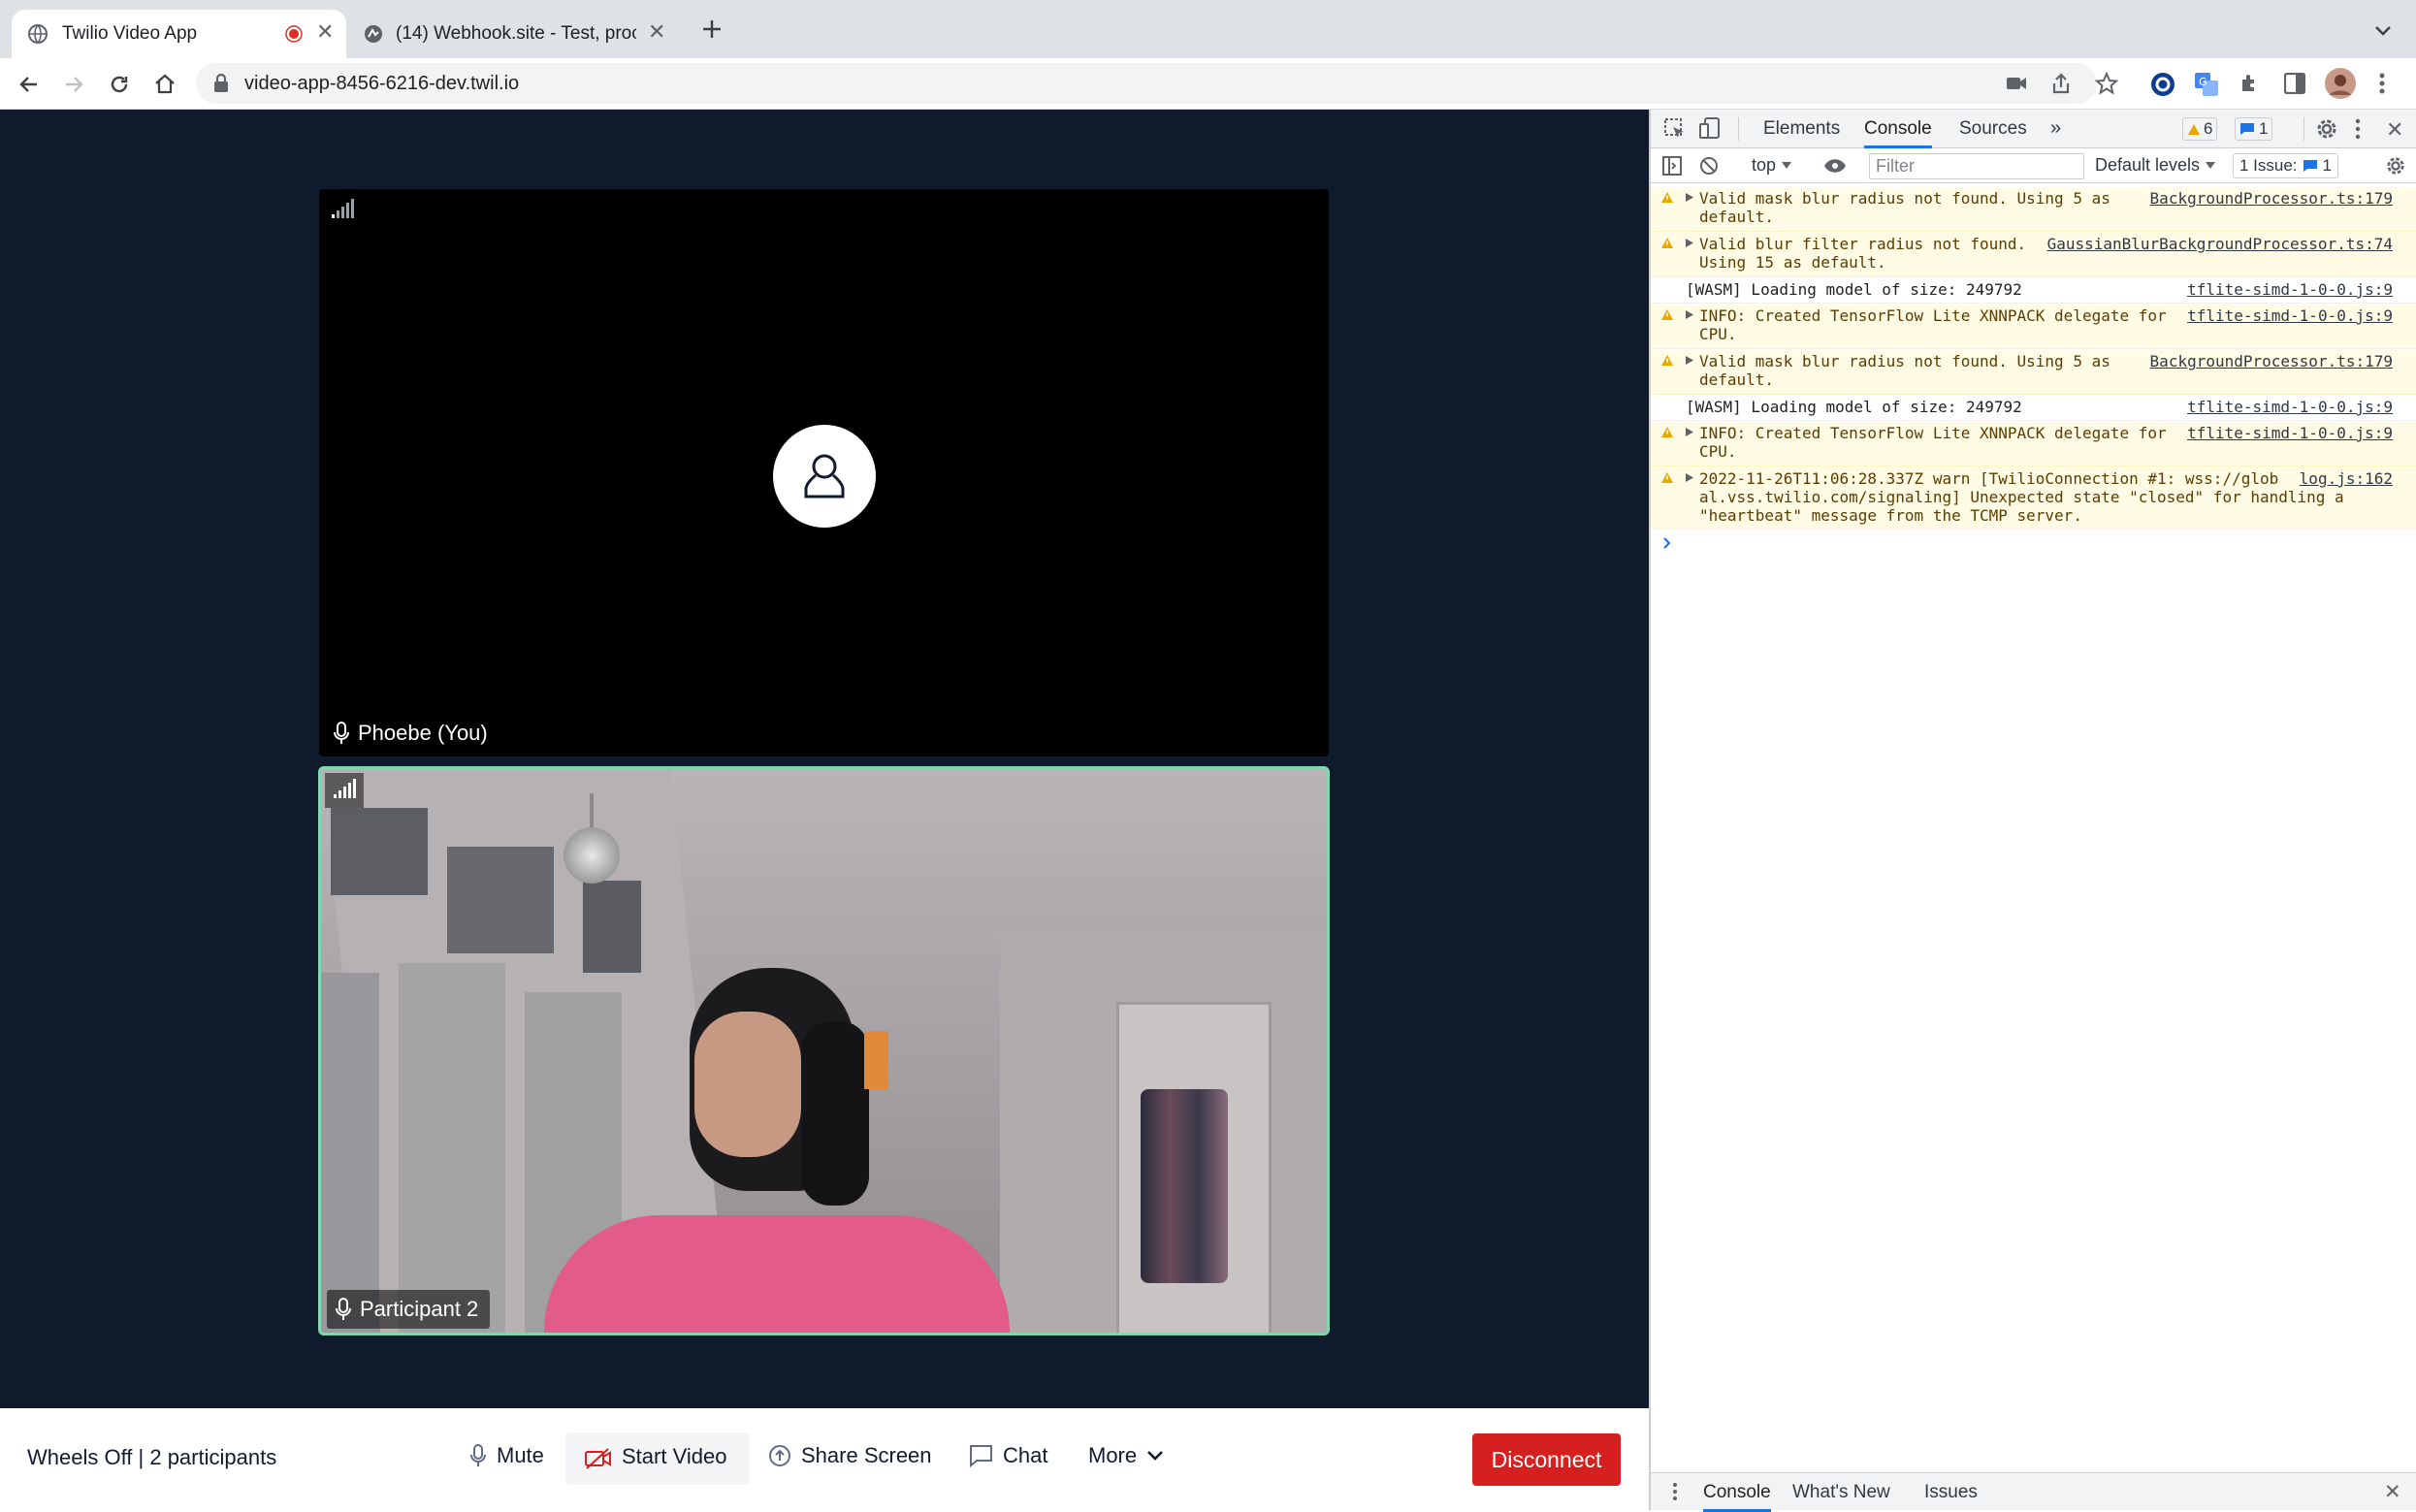 Image resolution: width=2416 pixels, height=1512 pixels. Describe the element at coordinates (1155, 1456) in the screenshot. I see `chevron-down-icon` at that location.